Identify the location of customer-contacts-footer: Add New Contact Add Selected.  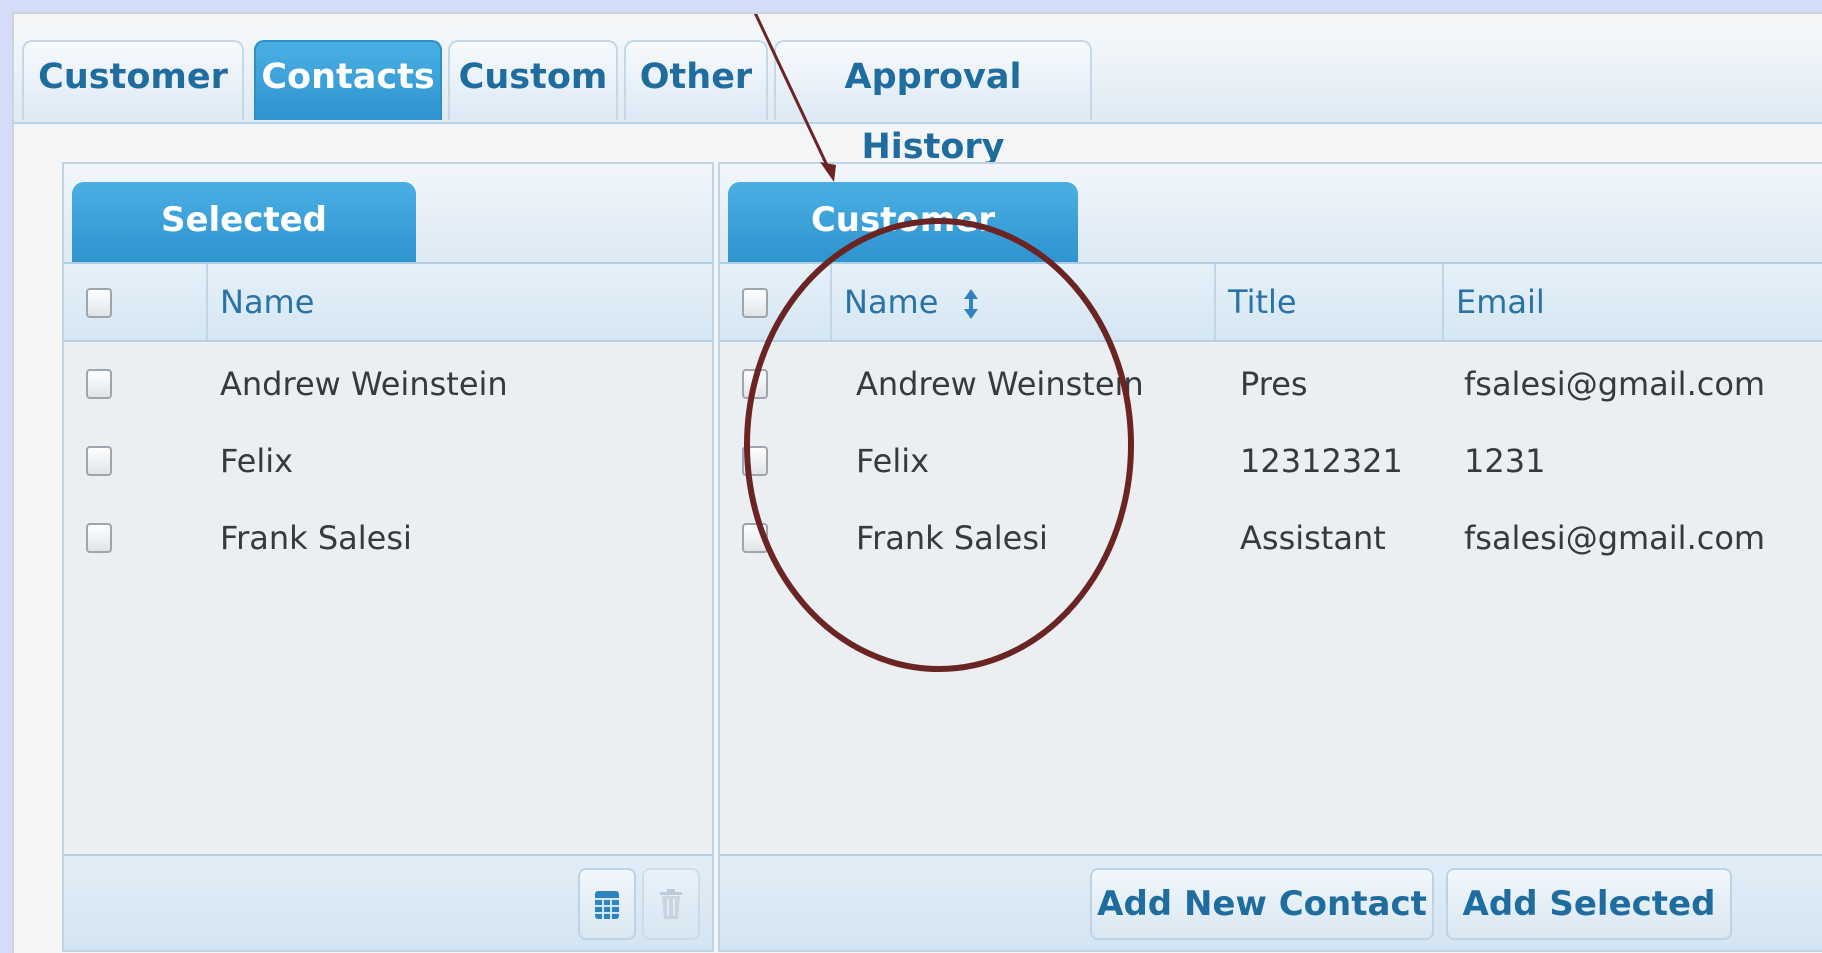
(1271, 902).